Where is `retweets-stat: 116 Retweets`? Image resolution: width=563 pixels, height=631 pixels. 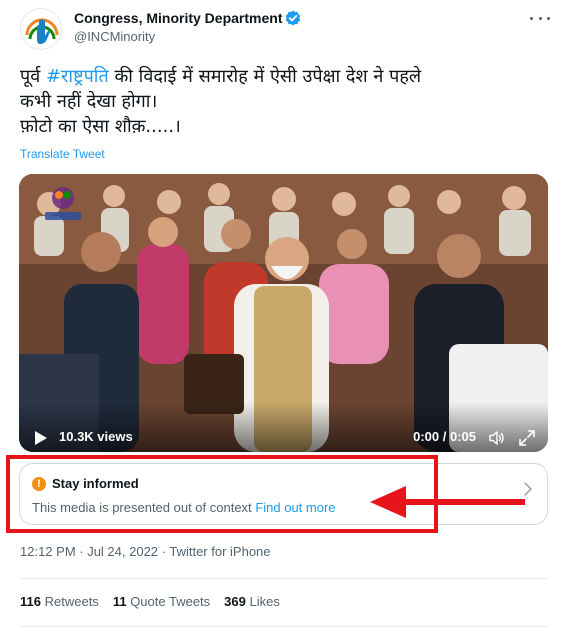 retweets-stat: 116 Retweets is located at coordinates (59, 601).